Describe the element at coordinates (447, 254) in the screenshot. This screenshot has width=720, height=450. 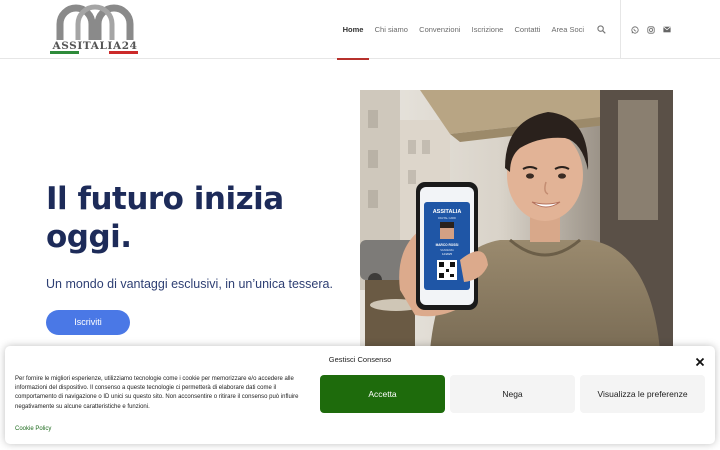
I see `phone-card-date: 12/2025` at that location.